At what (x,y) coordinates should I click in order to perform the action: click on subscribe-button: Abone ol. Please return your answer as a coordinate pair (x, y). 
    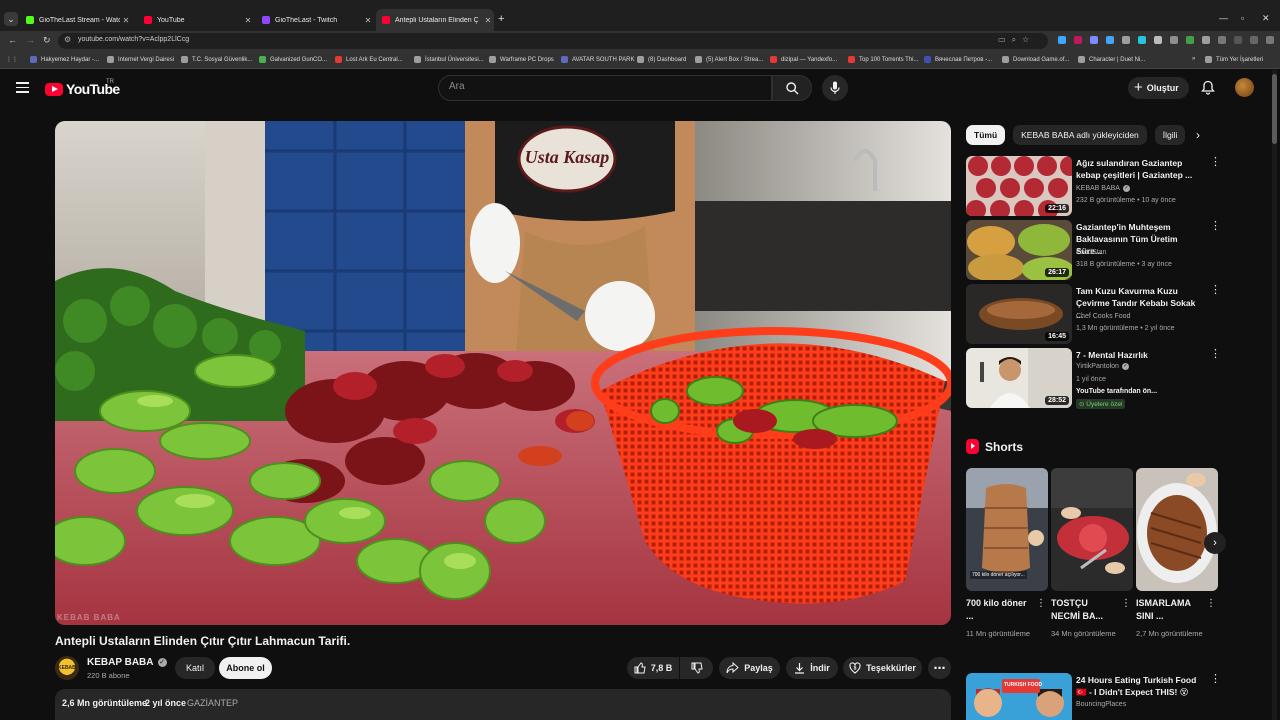
    Looking at the image, I should click on (245, 668).